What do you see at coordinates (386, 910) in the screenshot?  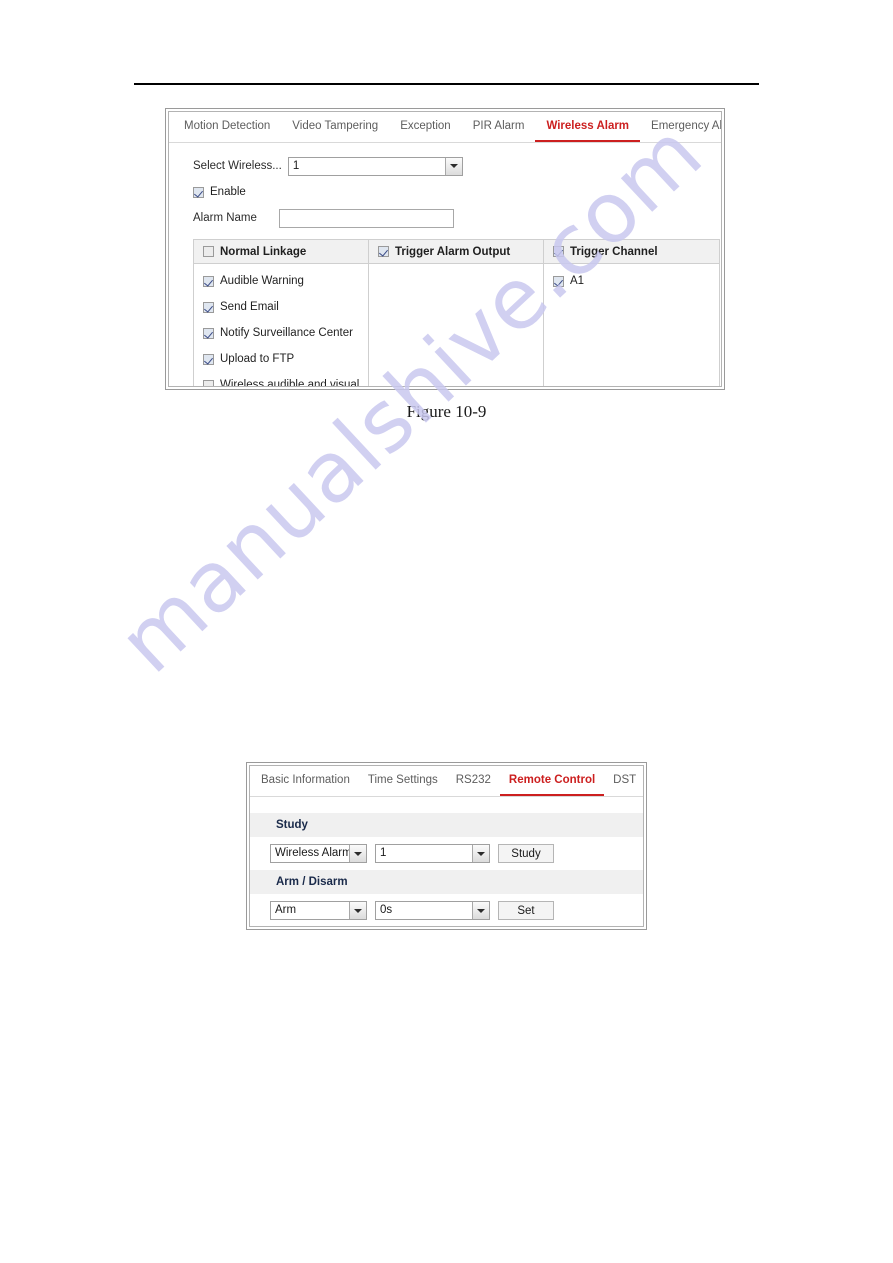 I see `arm-delay-value: 0s` at bounding box center [386, 910].